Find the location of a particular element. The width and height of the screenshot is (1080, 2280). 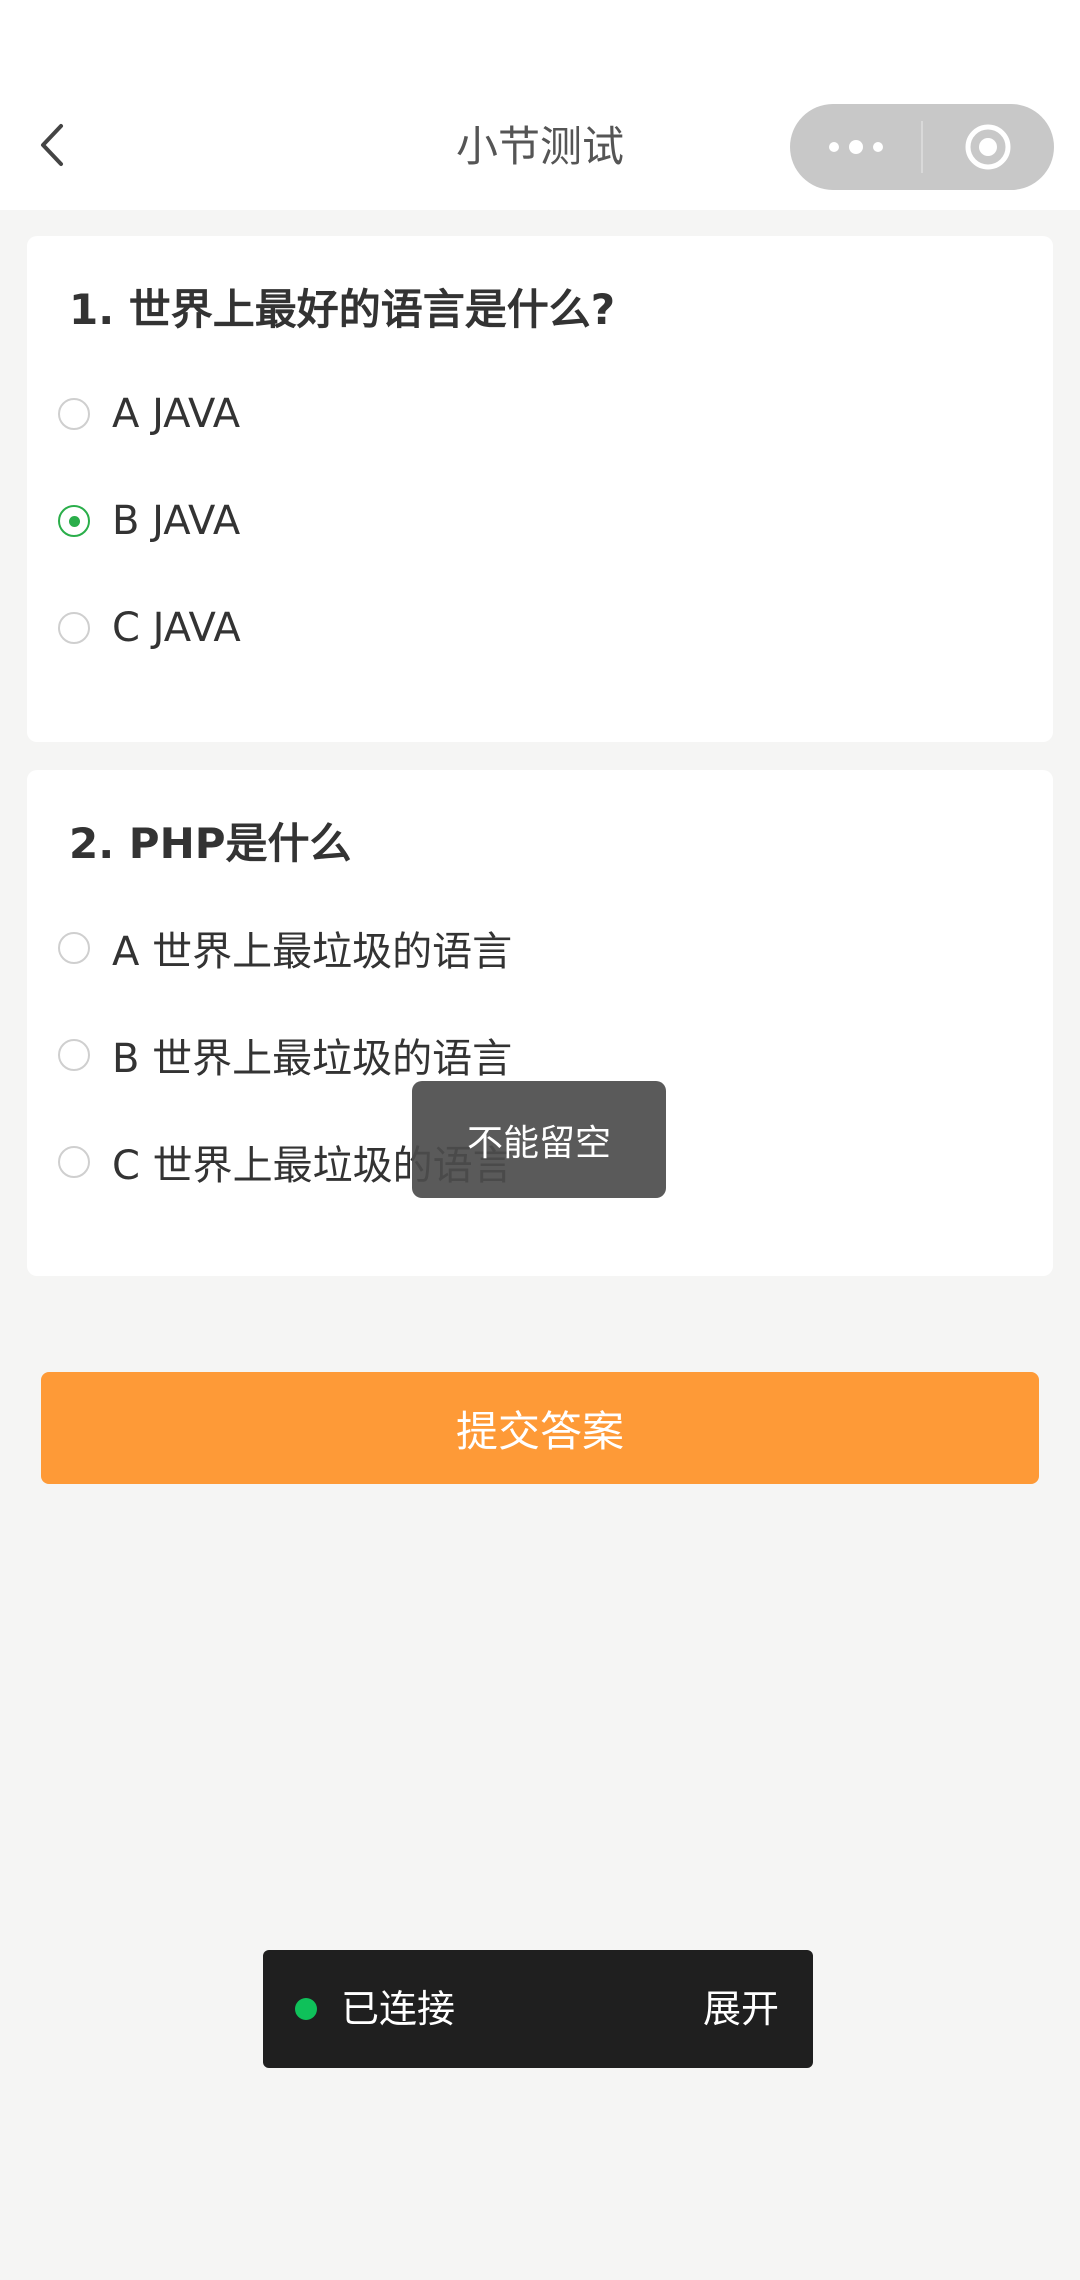

option-label: B 世界上最垃圾的语言 is located at coordinates (312, 1059).